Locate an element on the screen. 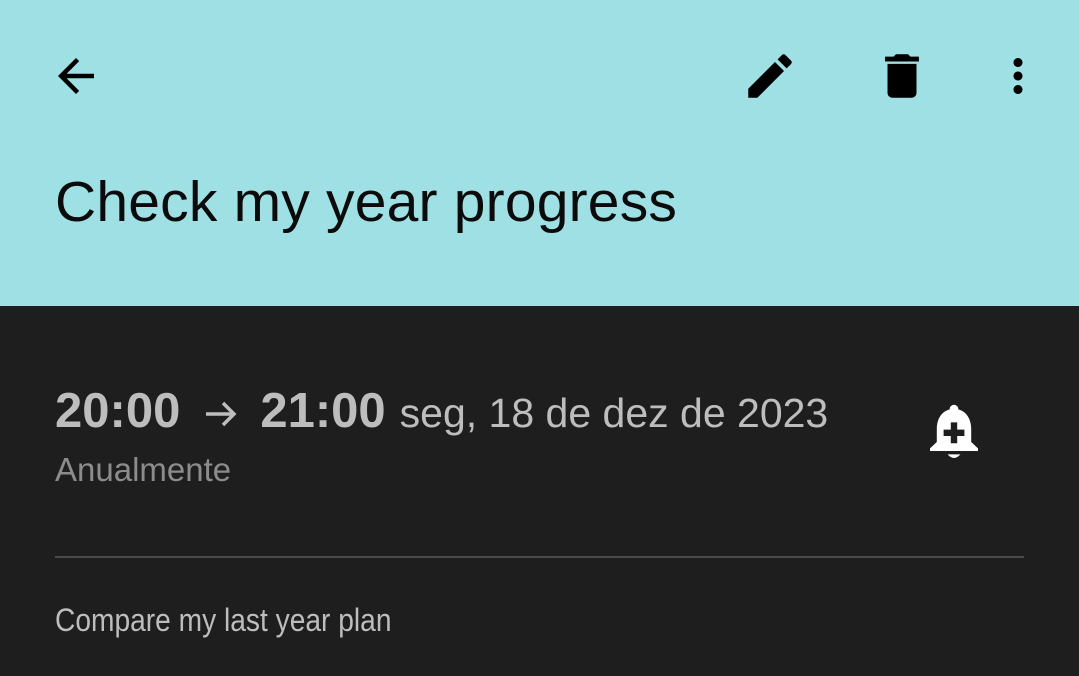 The height and width of the screenshot is (676, 1079). more-options-button is located at coordinates (1018, 76).